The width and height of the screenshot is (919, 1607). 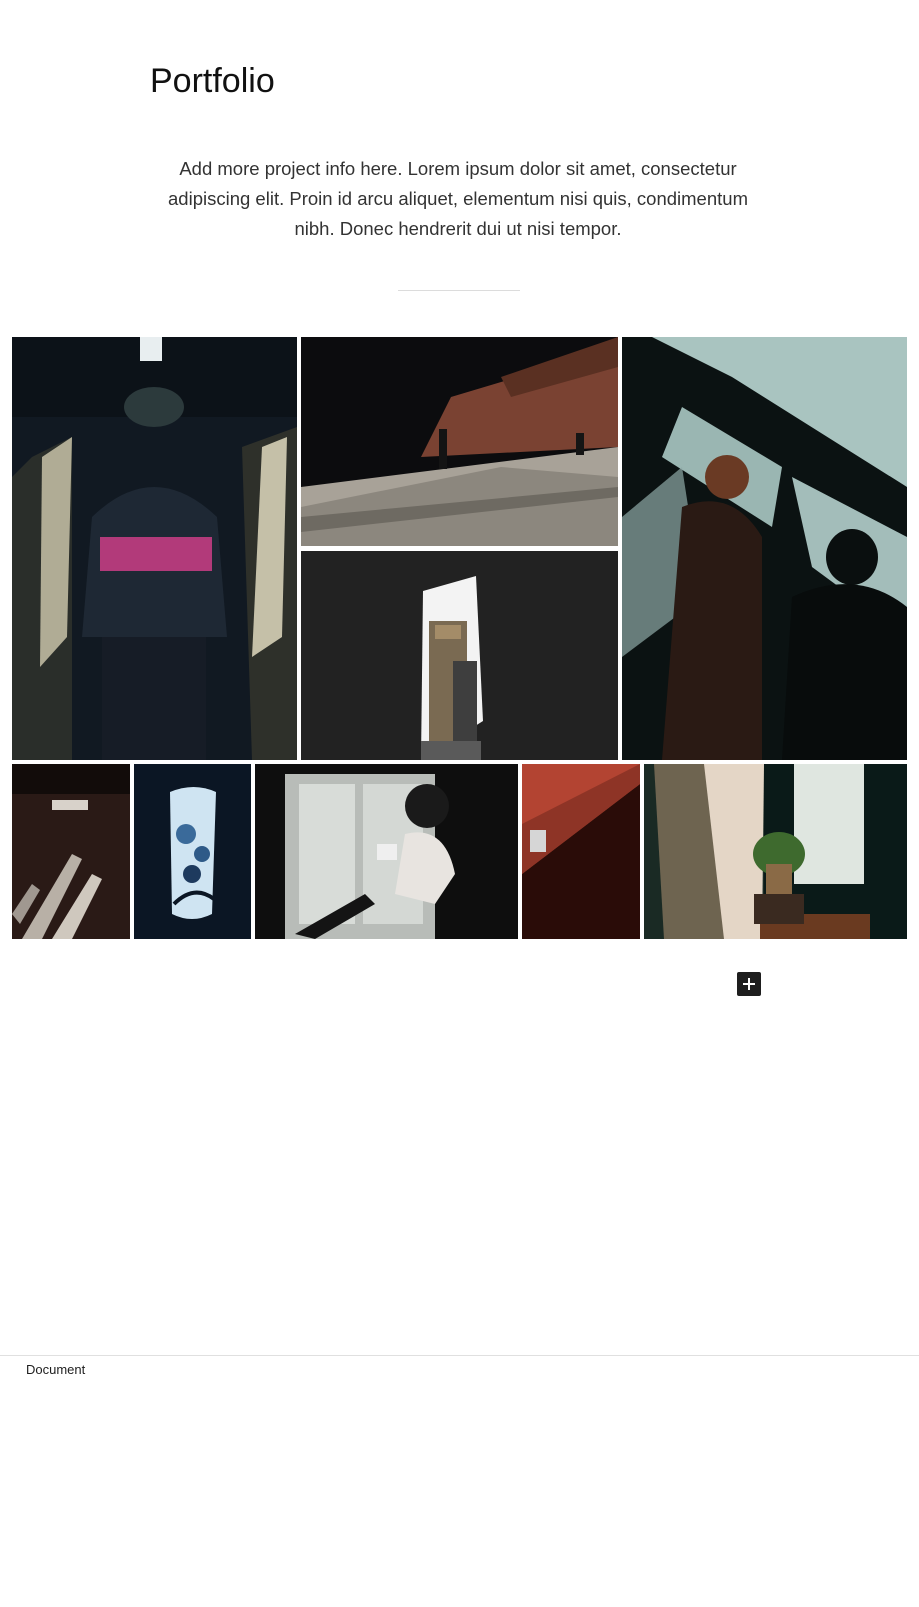 What do you see at coordinates (212, 81) in the screenshot?
I see `page-title: Portfolio` at bounding box center [212, 81].